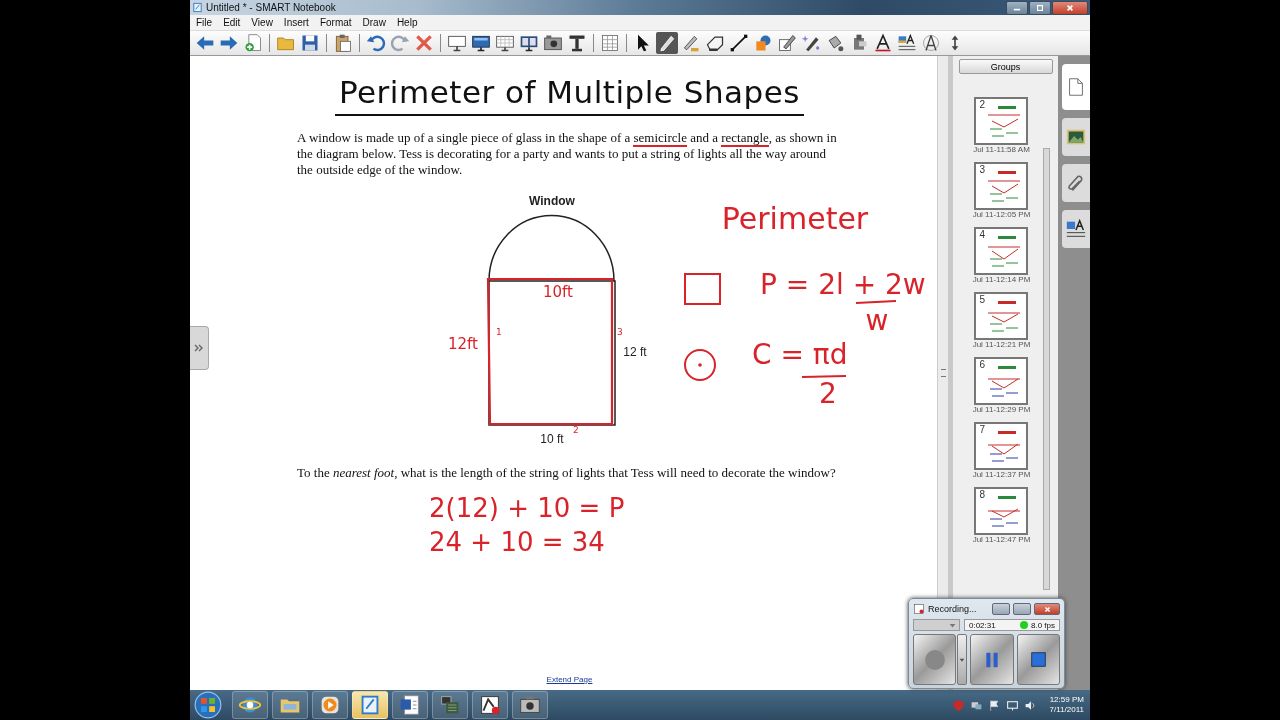 The image size is (1280, 720). Describe the element at coordinates (1001, 316) in the screenshot. I see `page-thumbnail: 5` at that location.